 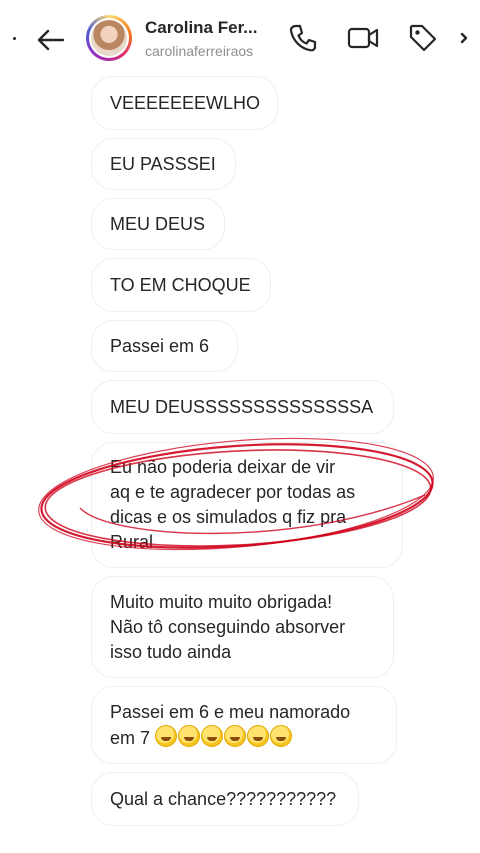 I want to click on avatar-photo, so click(x=109, y=38).